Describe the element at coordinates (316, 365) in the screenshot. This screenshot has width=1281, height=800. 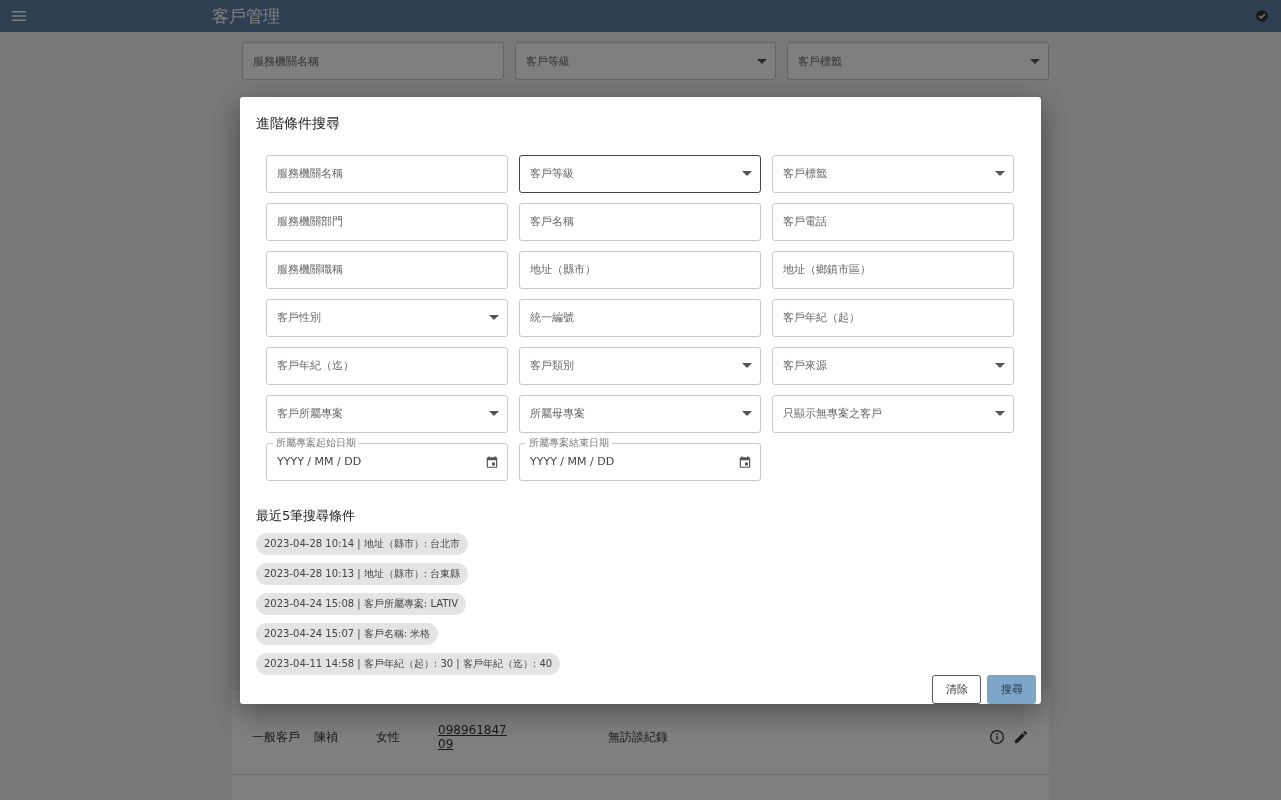
I see `field-placeholder: 客戶年紀（迄）` at that location.